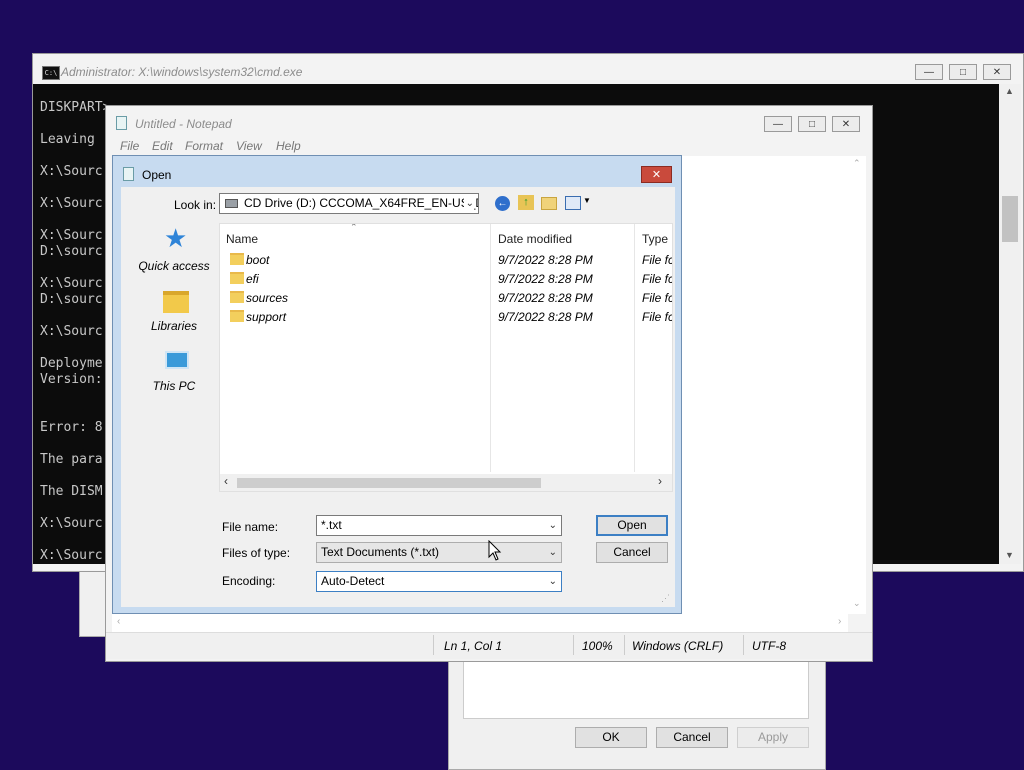 This screenshot has height=770, width=1024. I want to click on cancel-button: Cancel, so click(632, 552).